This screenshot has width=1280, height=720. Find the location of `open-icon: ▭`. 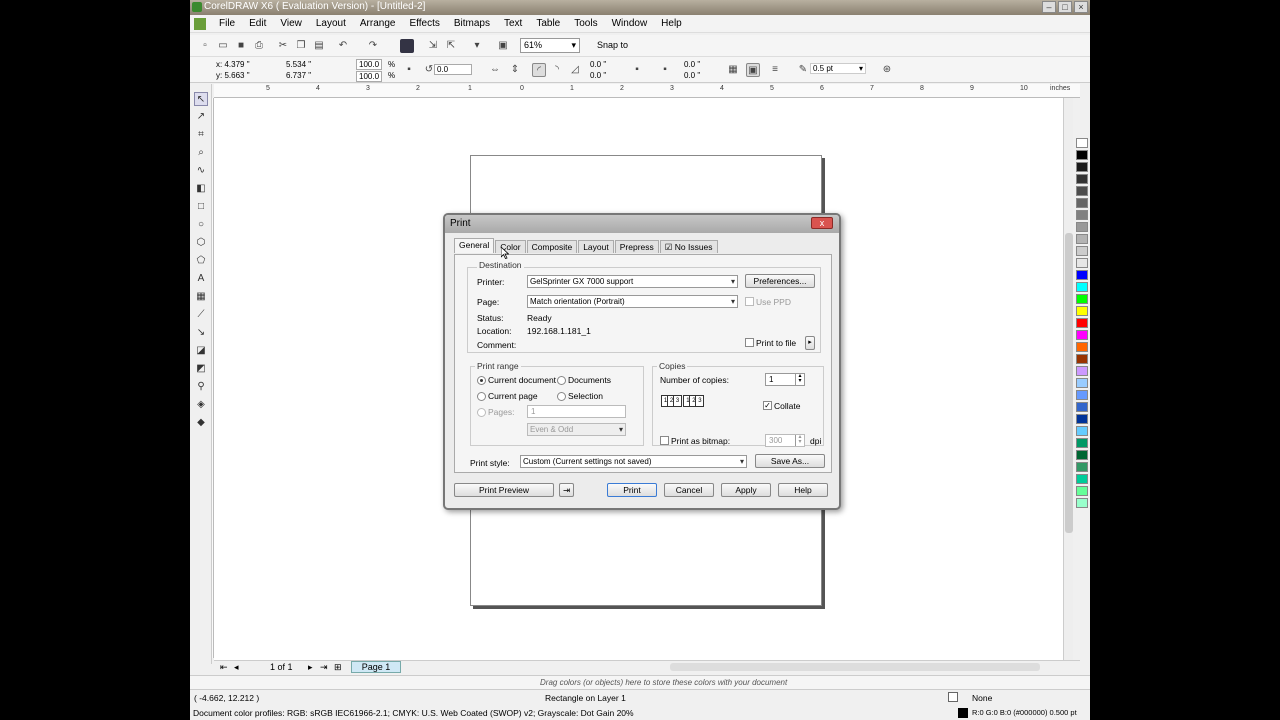

open-icon: ▭ is located at coordinates (223, 46).